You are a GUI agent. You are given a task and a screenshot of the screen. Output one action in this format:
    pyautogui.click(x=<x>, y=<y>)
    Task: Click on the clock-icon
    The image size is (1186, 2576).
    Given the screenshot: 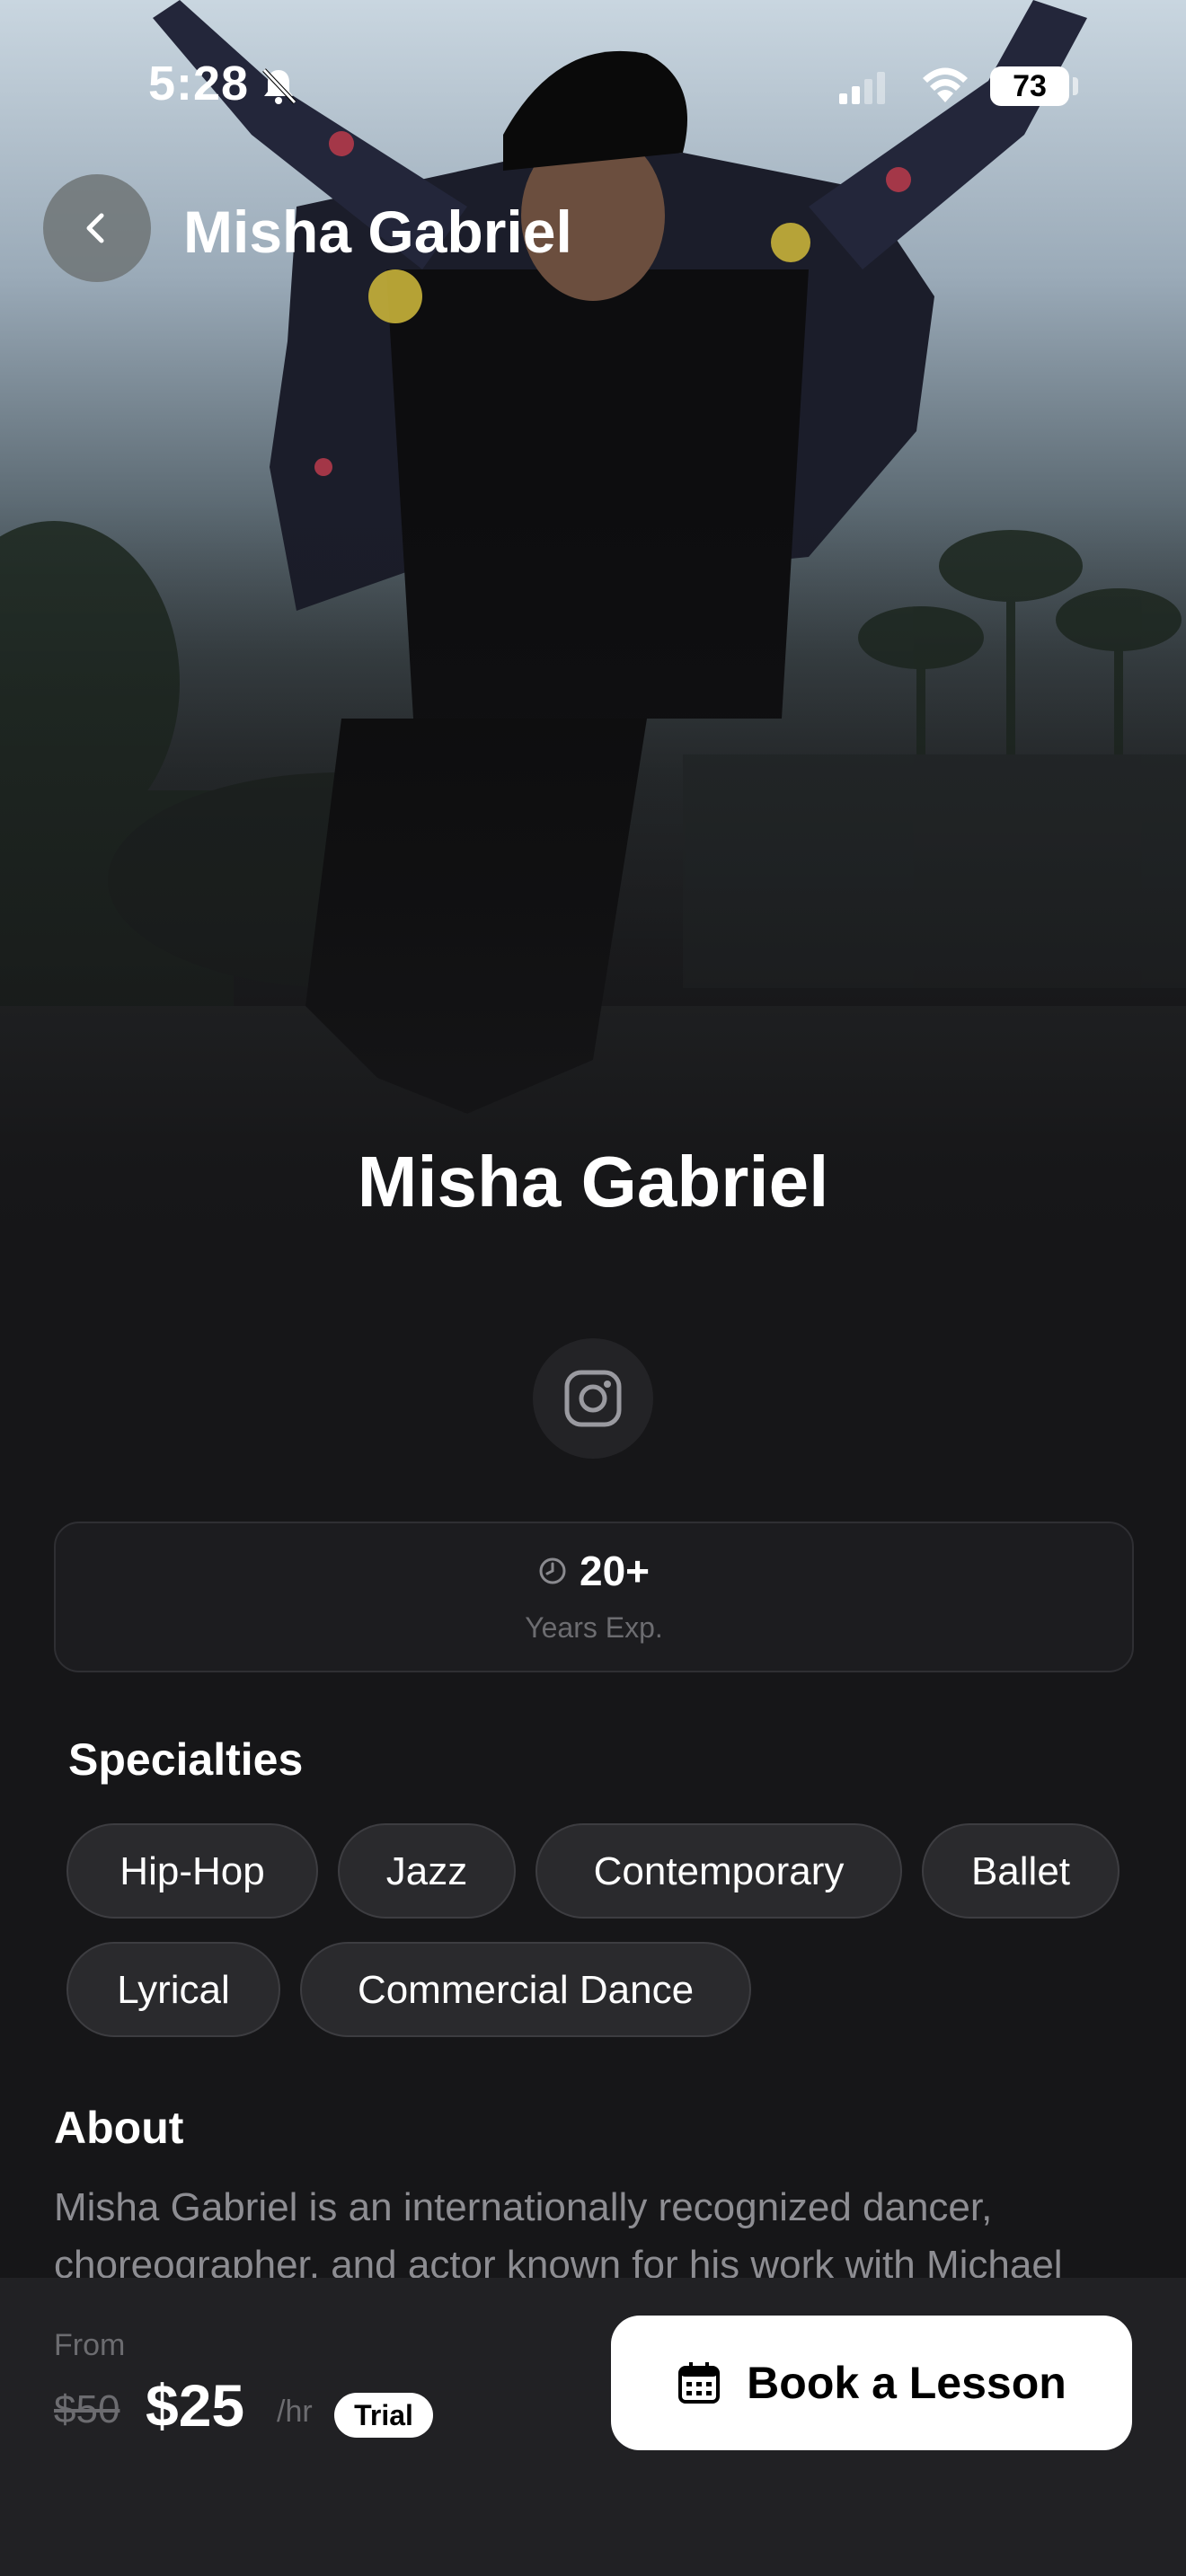 What is the action you would take?
    pyautogui.click(x=552, y=1570)
    